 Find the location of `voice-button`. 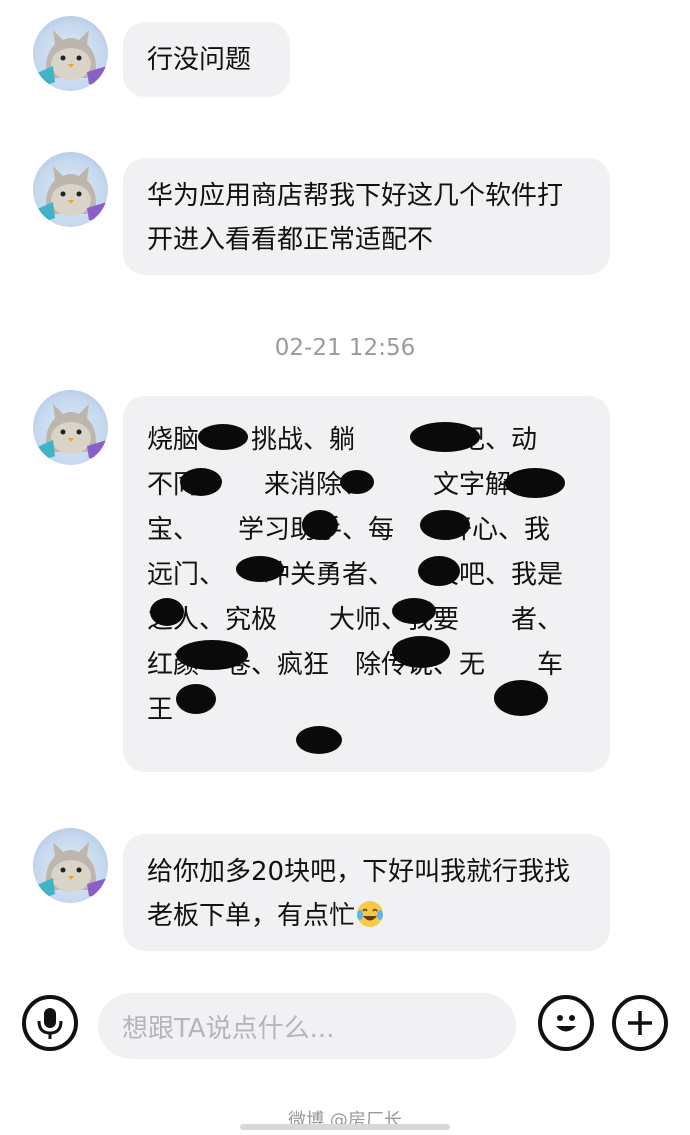

voice-button is located at coordinates (50, 1023).